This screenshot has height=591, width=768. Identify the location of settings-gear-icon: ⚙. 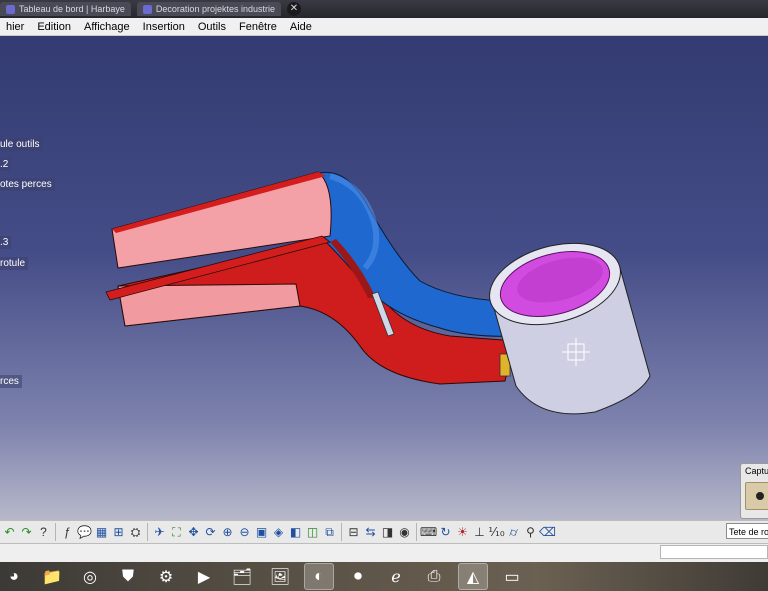
(166, 576).